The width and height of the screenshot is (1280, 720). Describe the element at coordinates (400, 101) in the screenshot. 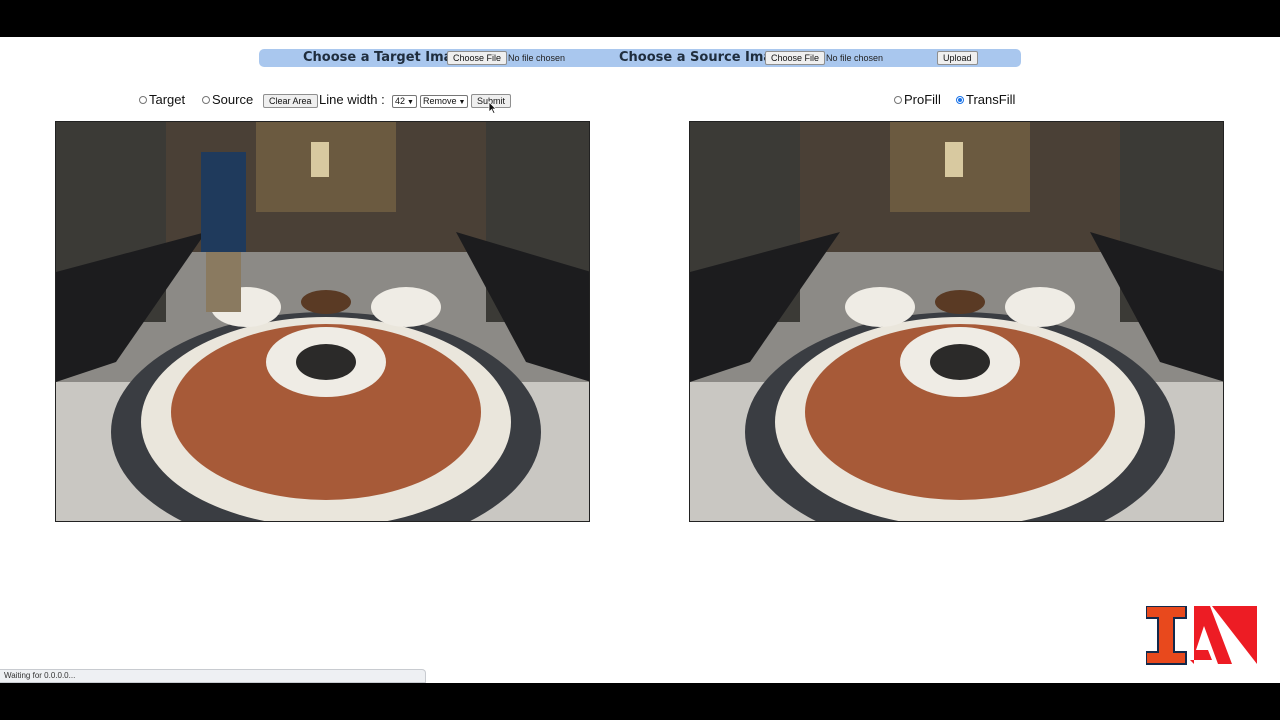

I see `line-width-value: 42` at that location.